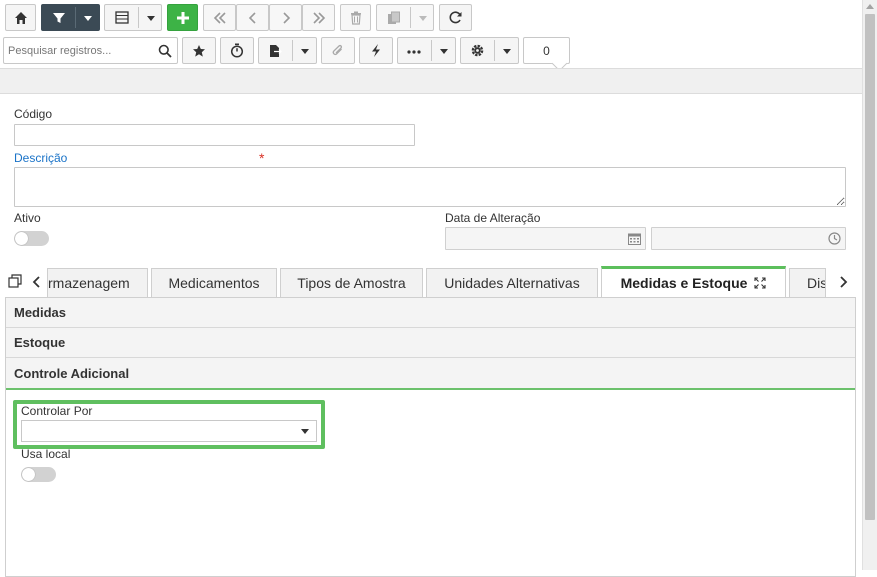 This screenshot has width=877, height=577. I want to click on data-alteracao-label: Data de Alteração, so click(493, 218).